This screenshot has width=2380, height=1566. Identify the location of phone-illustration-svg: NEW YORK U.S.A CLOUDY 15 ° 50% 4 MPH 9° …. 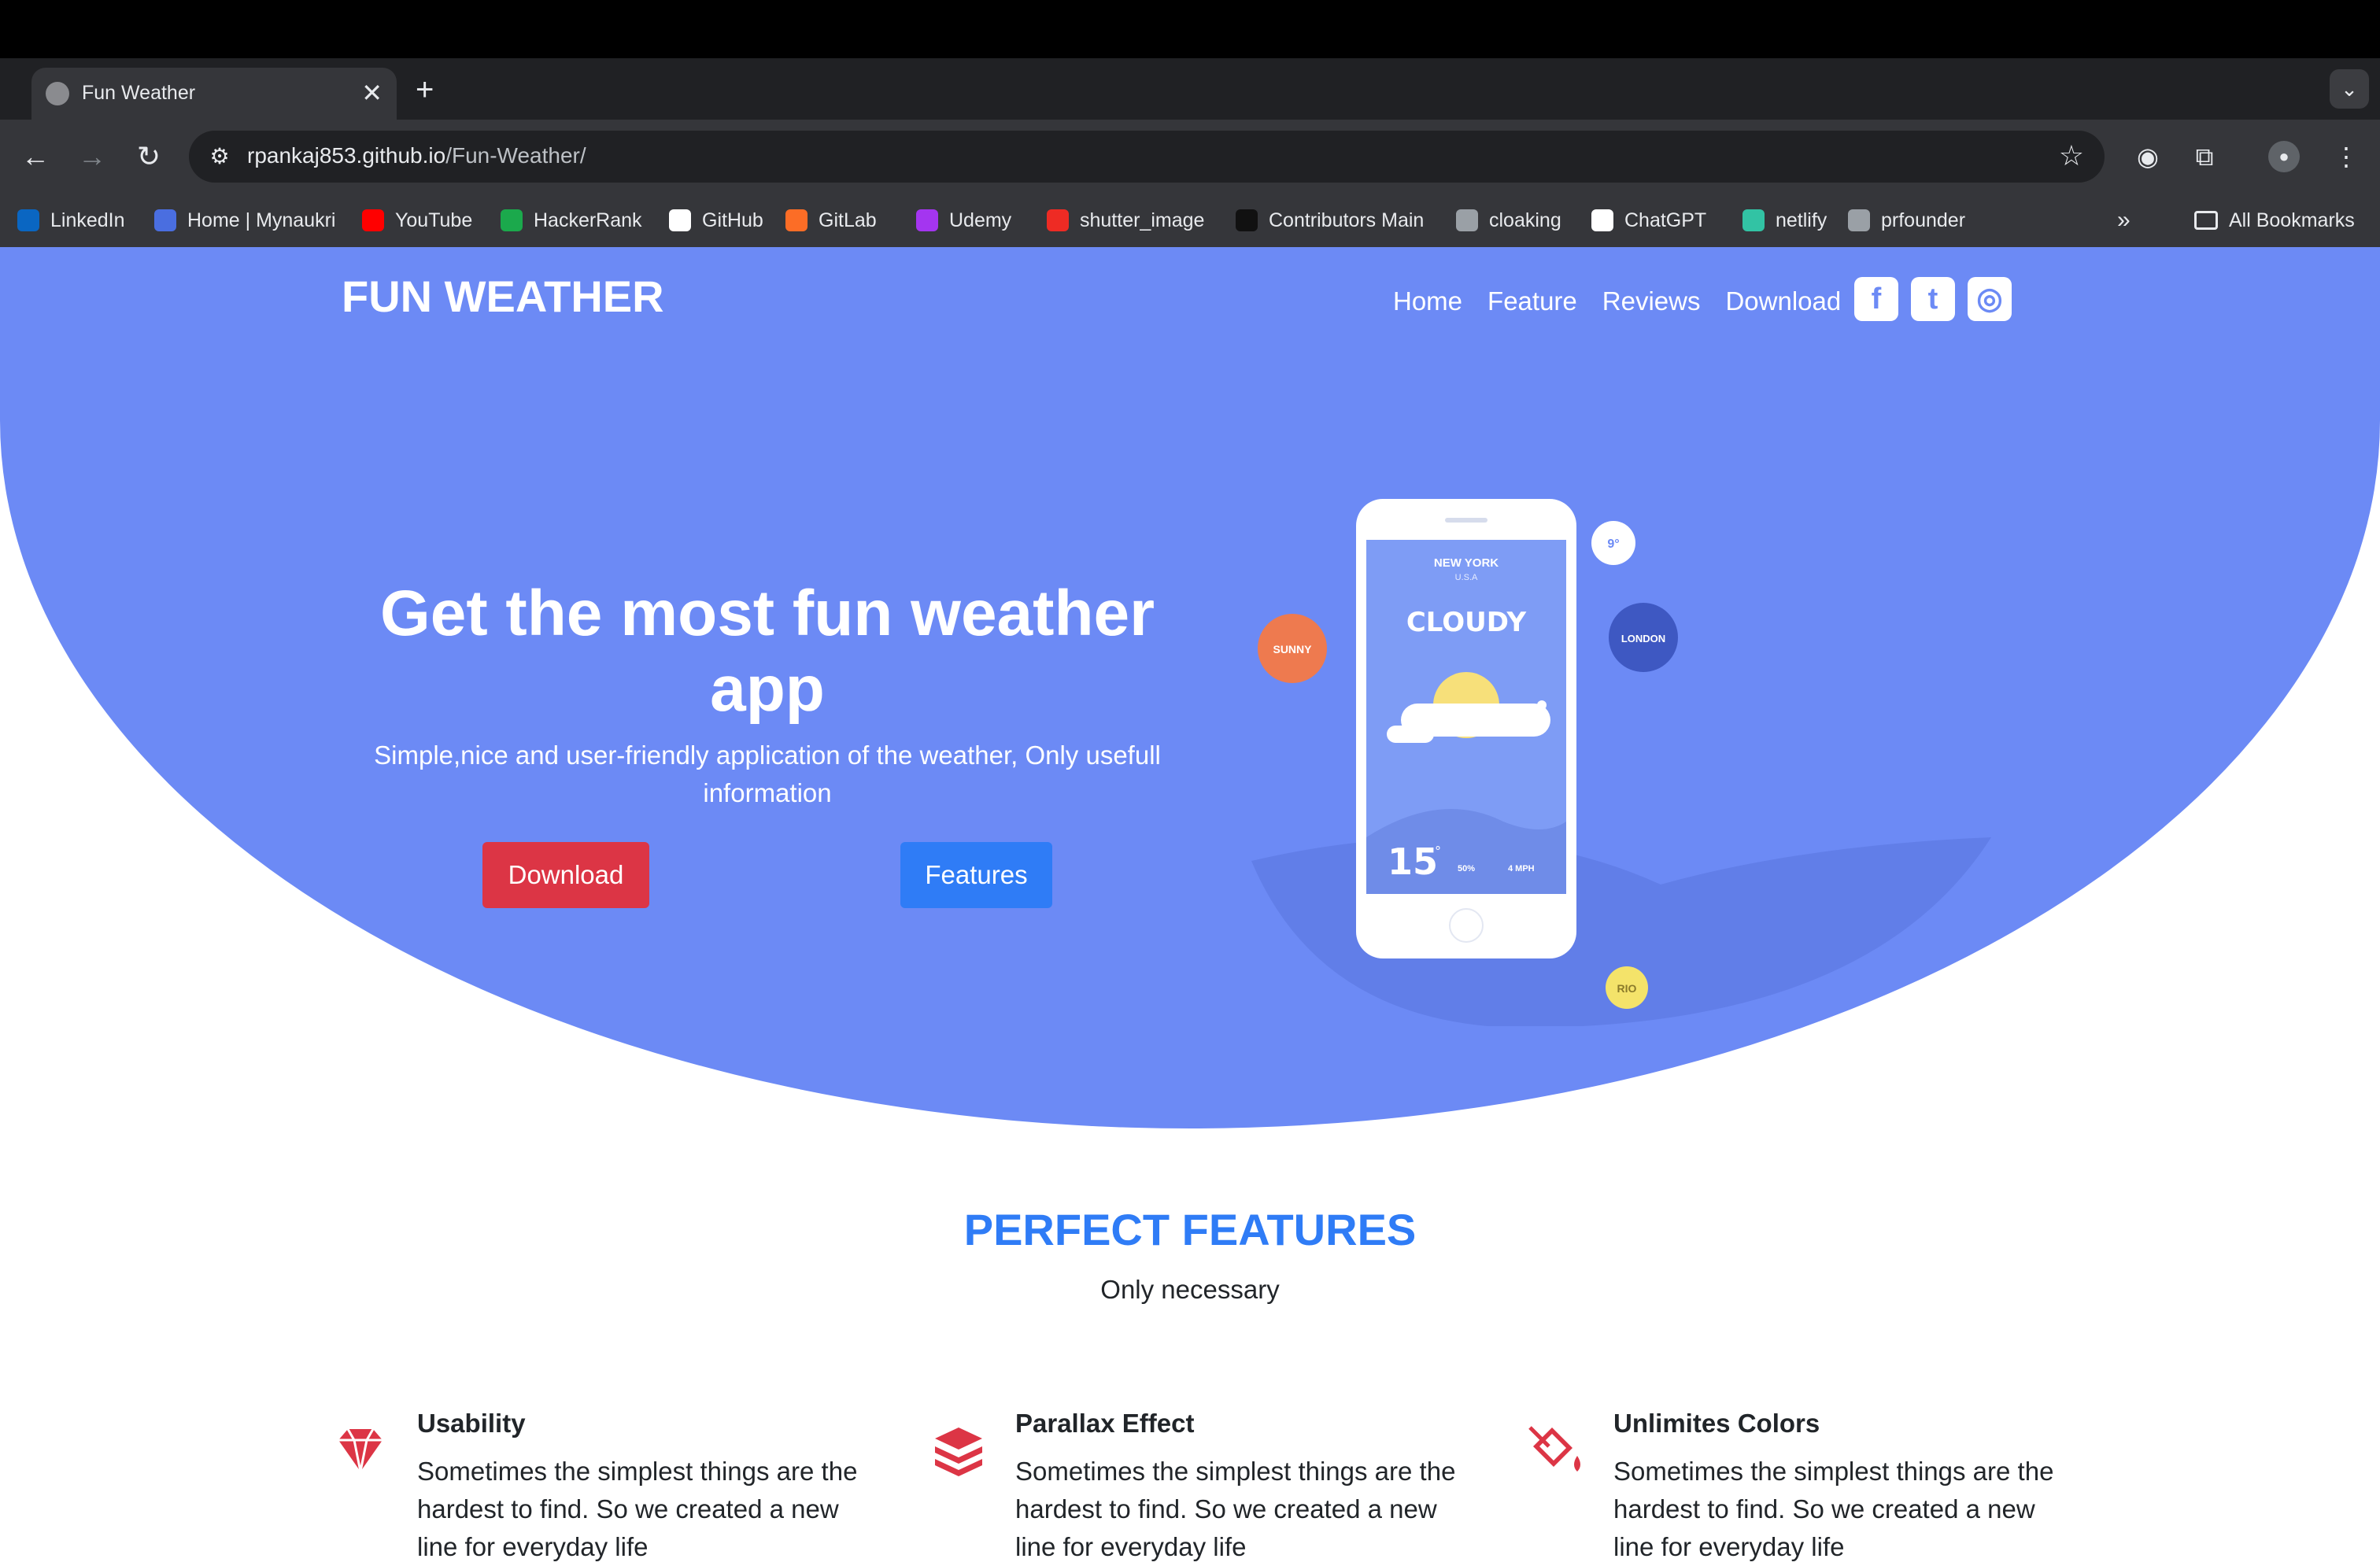
(1621, 762).